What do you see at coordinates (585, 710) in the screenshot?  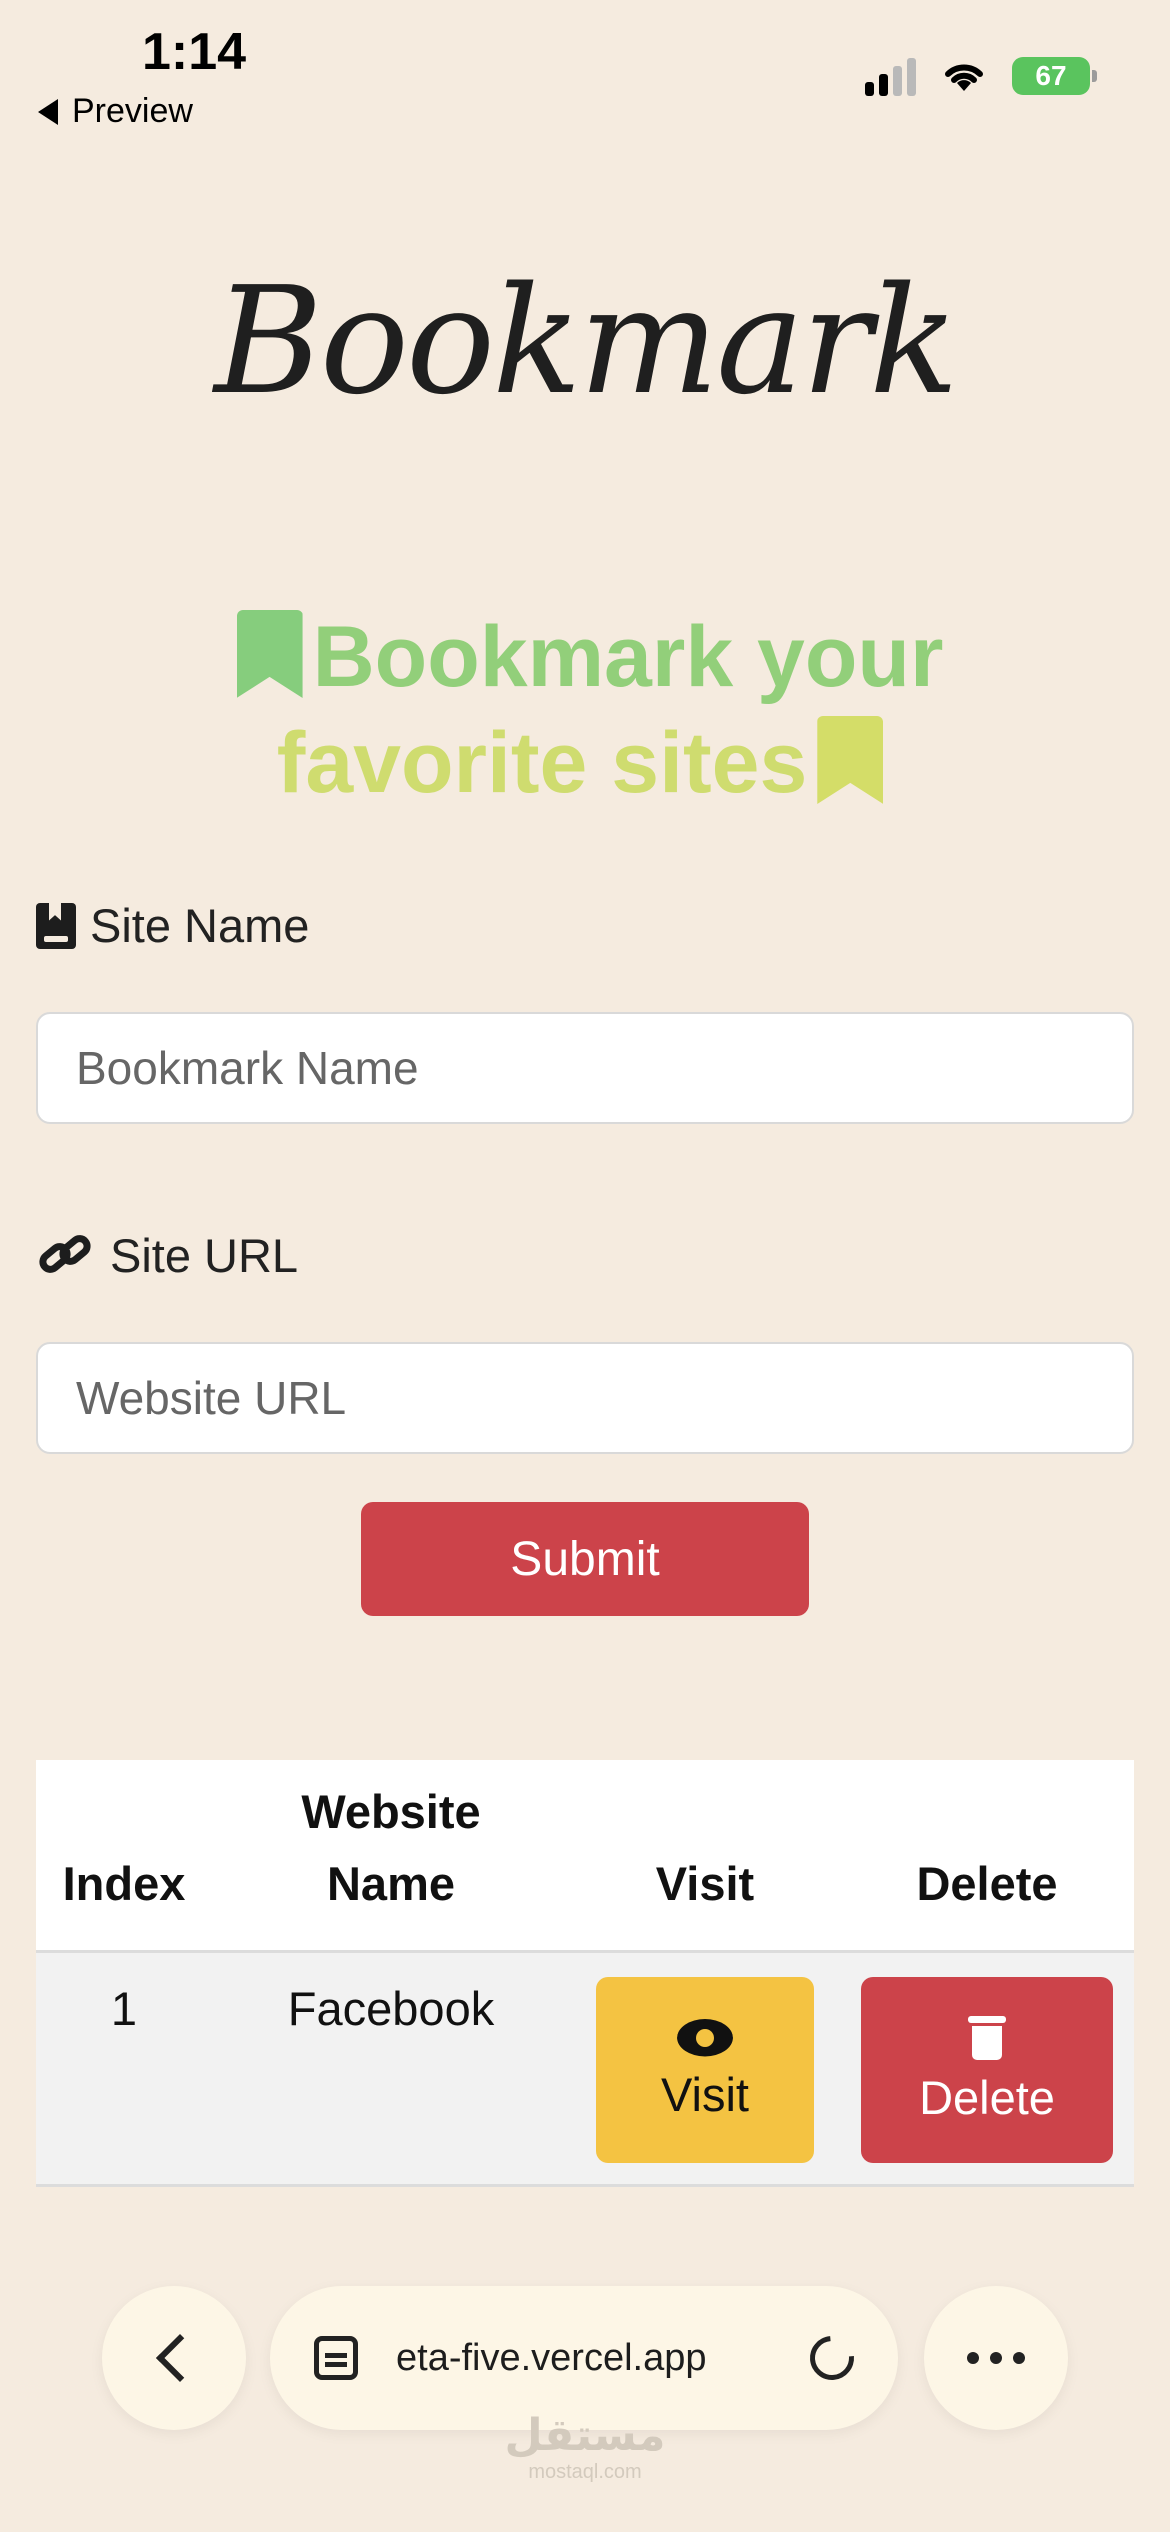 I see `hero-heading: Bookmark your favorite sites` at bounding box center [585, 710].